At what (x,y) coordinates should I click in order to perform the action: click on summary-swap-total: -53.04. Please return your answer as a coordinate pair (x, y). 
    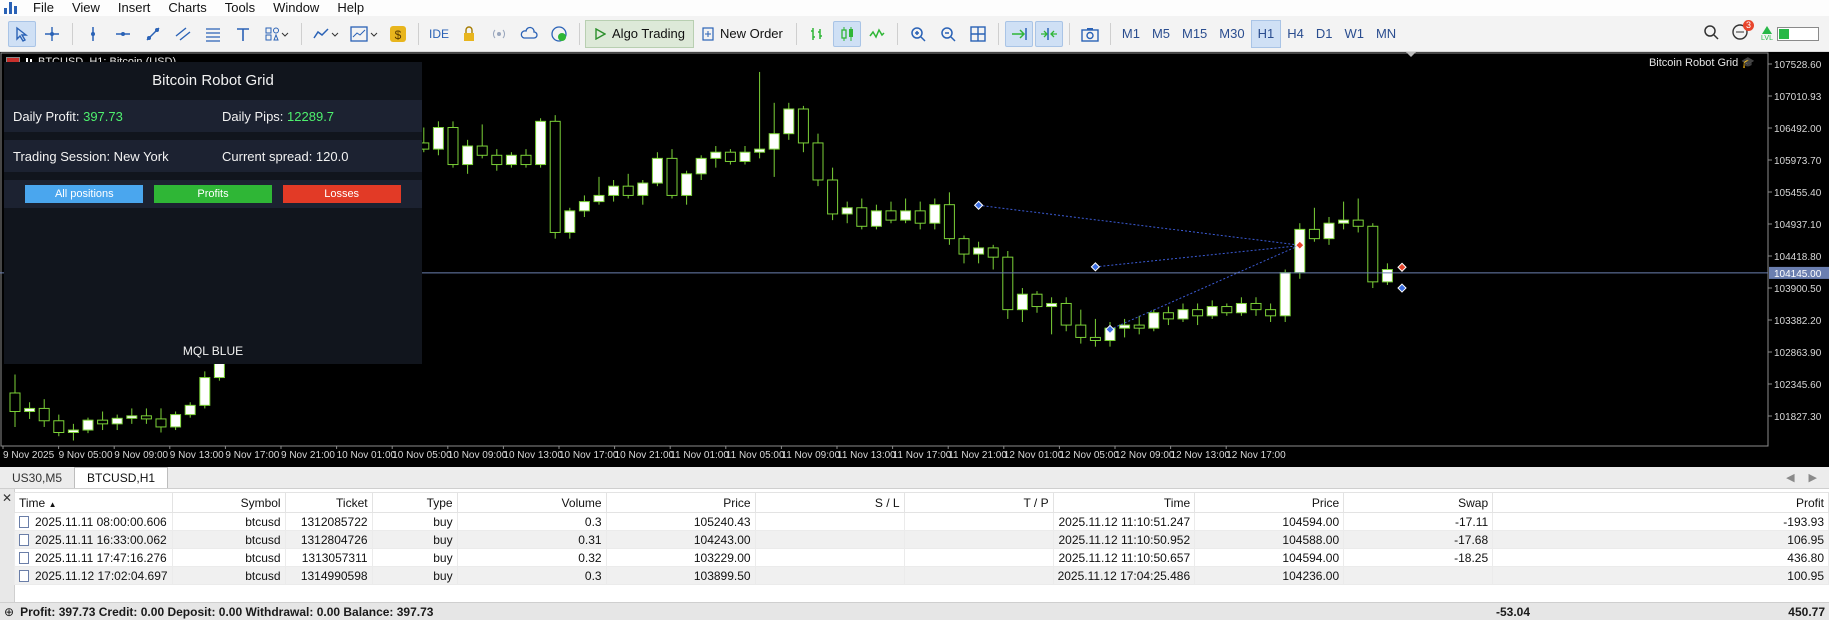
    Looking at the image, I should click on (1512, 611).